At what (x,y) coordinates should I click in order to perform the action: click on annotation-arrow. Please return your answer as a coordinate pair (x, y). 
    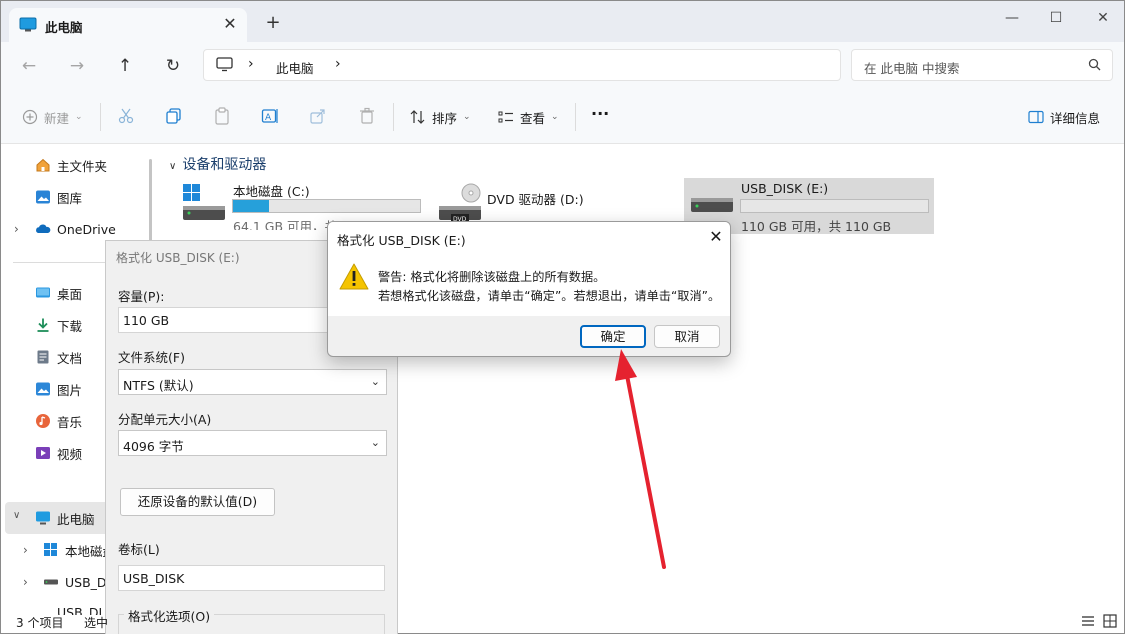
    Looking at the image, I should click on (640, 459).